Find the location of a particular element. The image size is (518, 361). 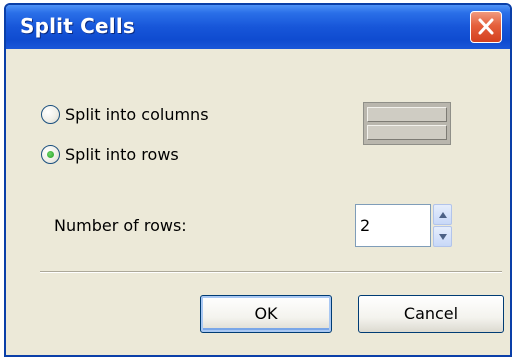

split-rows-label: Split into rows is located at coordinates (122, 154).